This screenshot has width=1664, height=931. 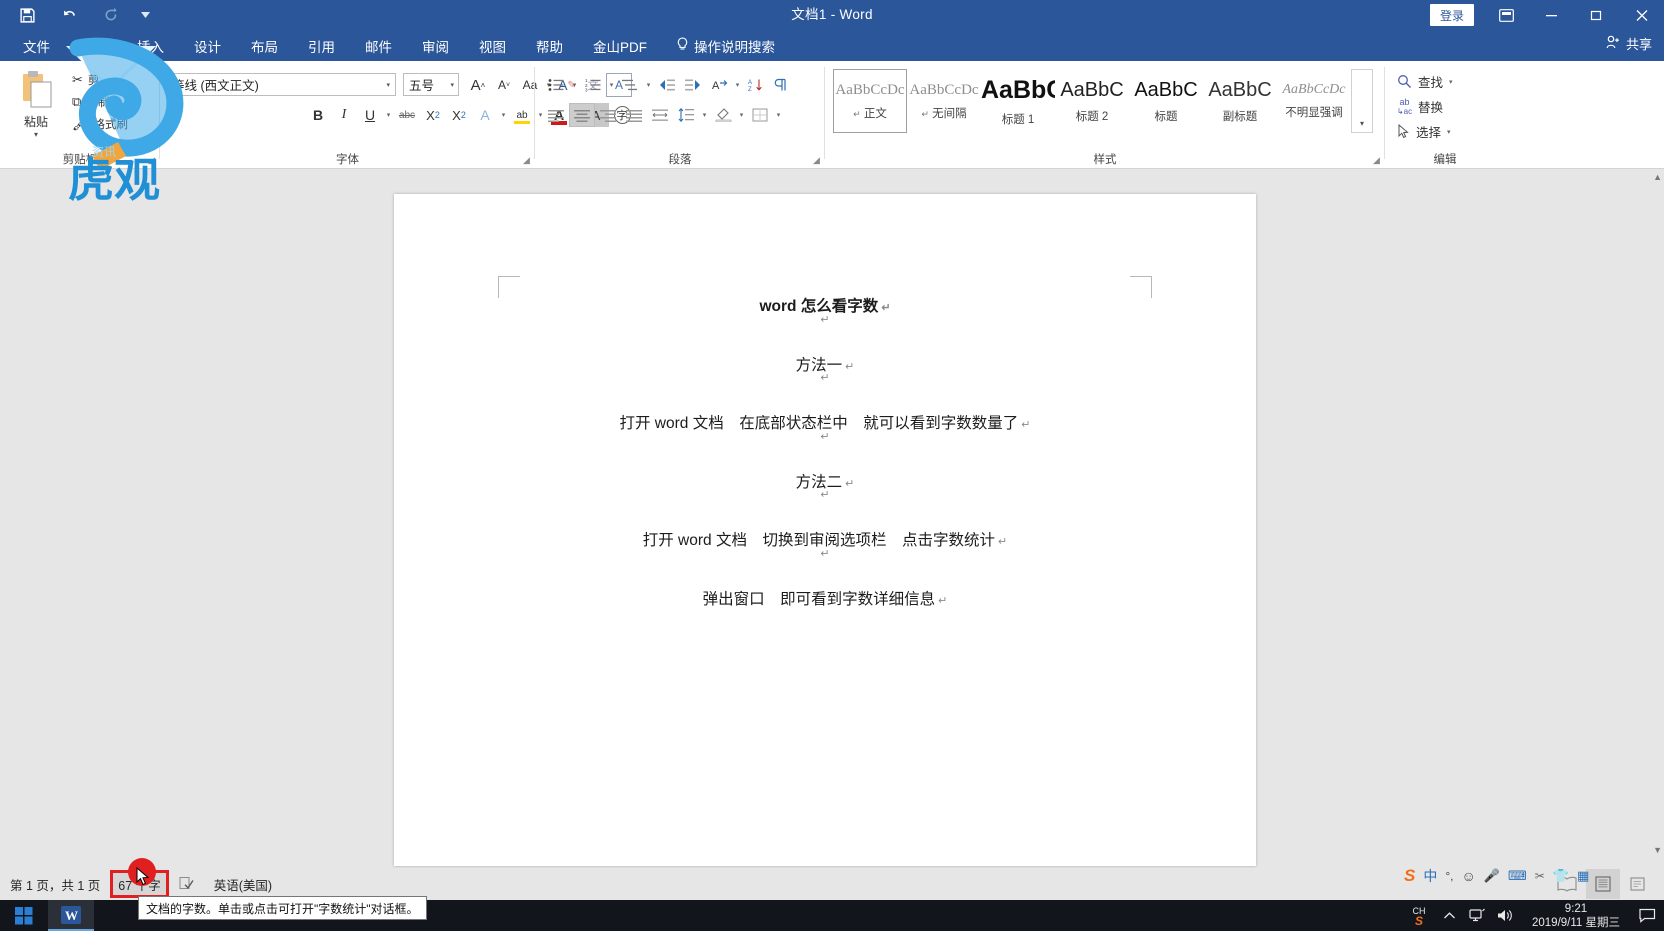 What do you see at coordinates (1641, 15) in the screenshot?
I see `close-button` at bounding box center [1641, 15].